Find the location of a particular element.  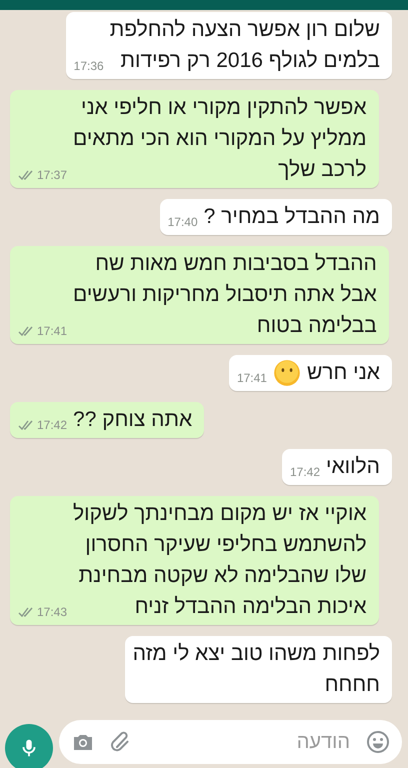

emoji-icon is located at coordinates (378, 742).